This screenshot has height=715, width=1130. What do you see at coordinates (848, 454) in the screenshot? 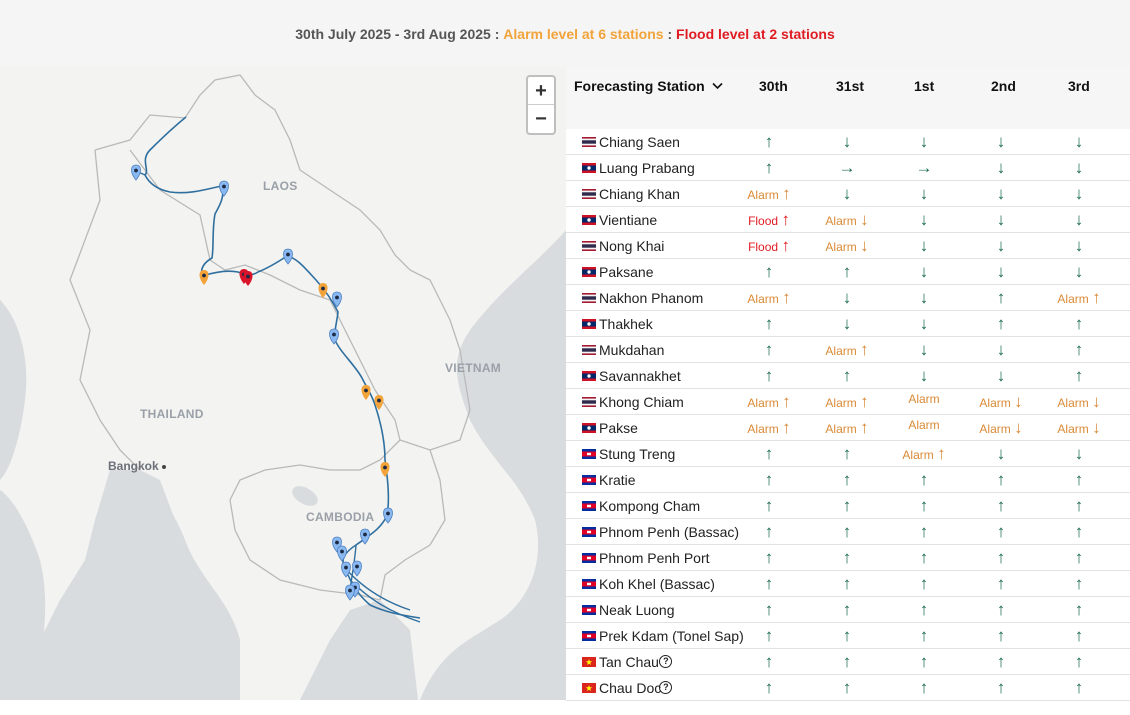
I see `table-row: Stung Treng ↑ ↑ Alarm ↑ ↓ ↓` at bounding box center [848, 454].